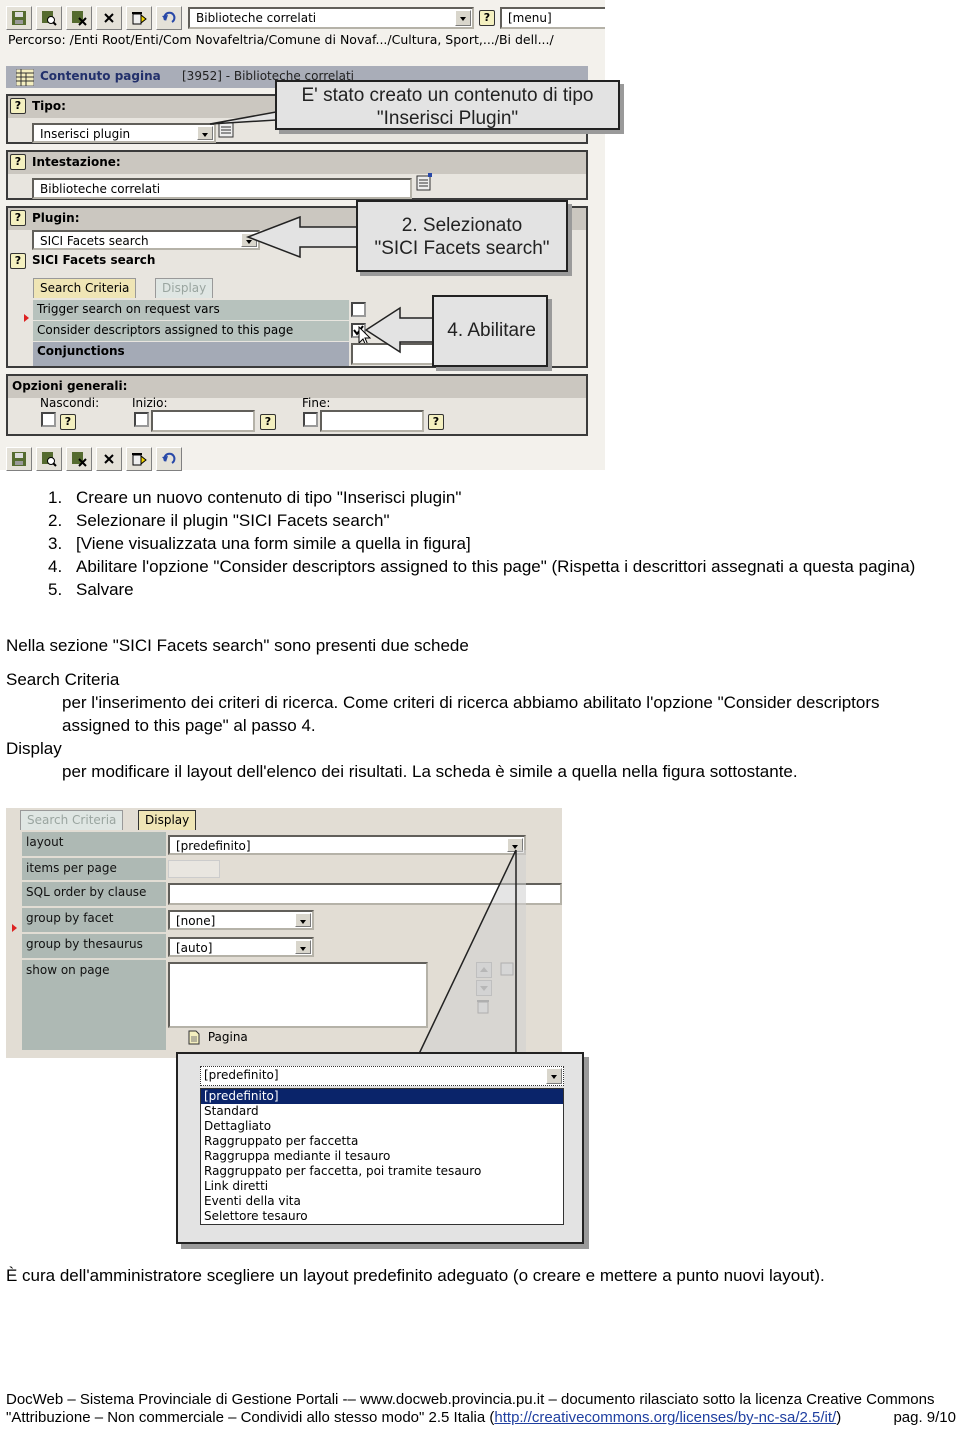  I want to click on menu-select-value: [menu], so click(530, 18).